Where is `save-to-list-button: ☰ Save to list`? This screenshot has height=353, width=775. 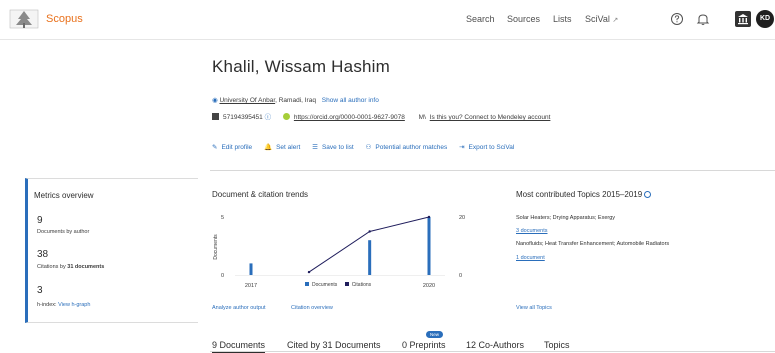 save-to-list-button: ☰ Save to list is located at coordinates (333, 147).